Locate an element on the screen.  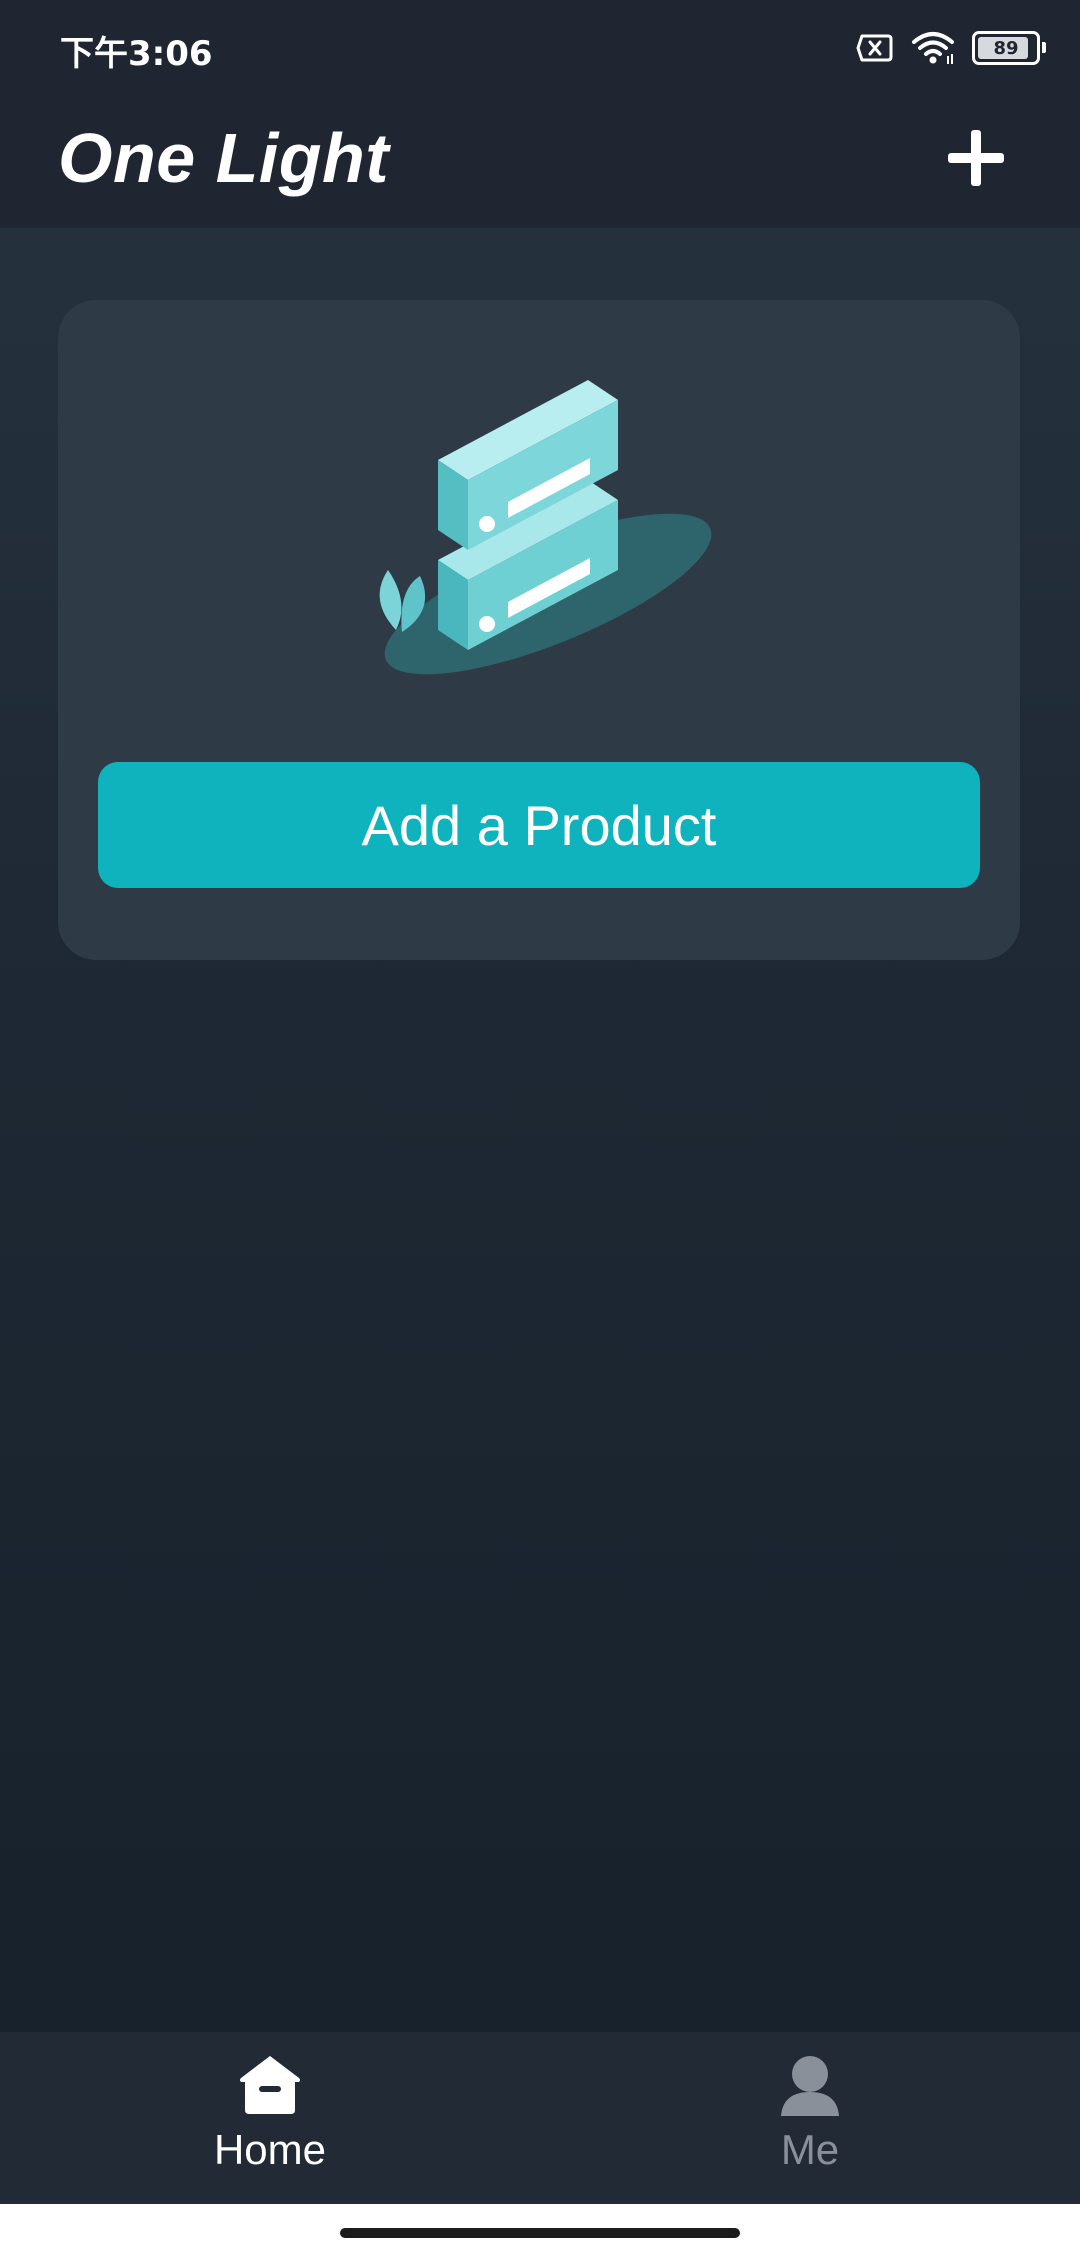
status-icons: 89 is located at coordinates (951, 48).